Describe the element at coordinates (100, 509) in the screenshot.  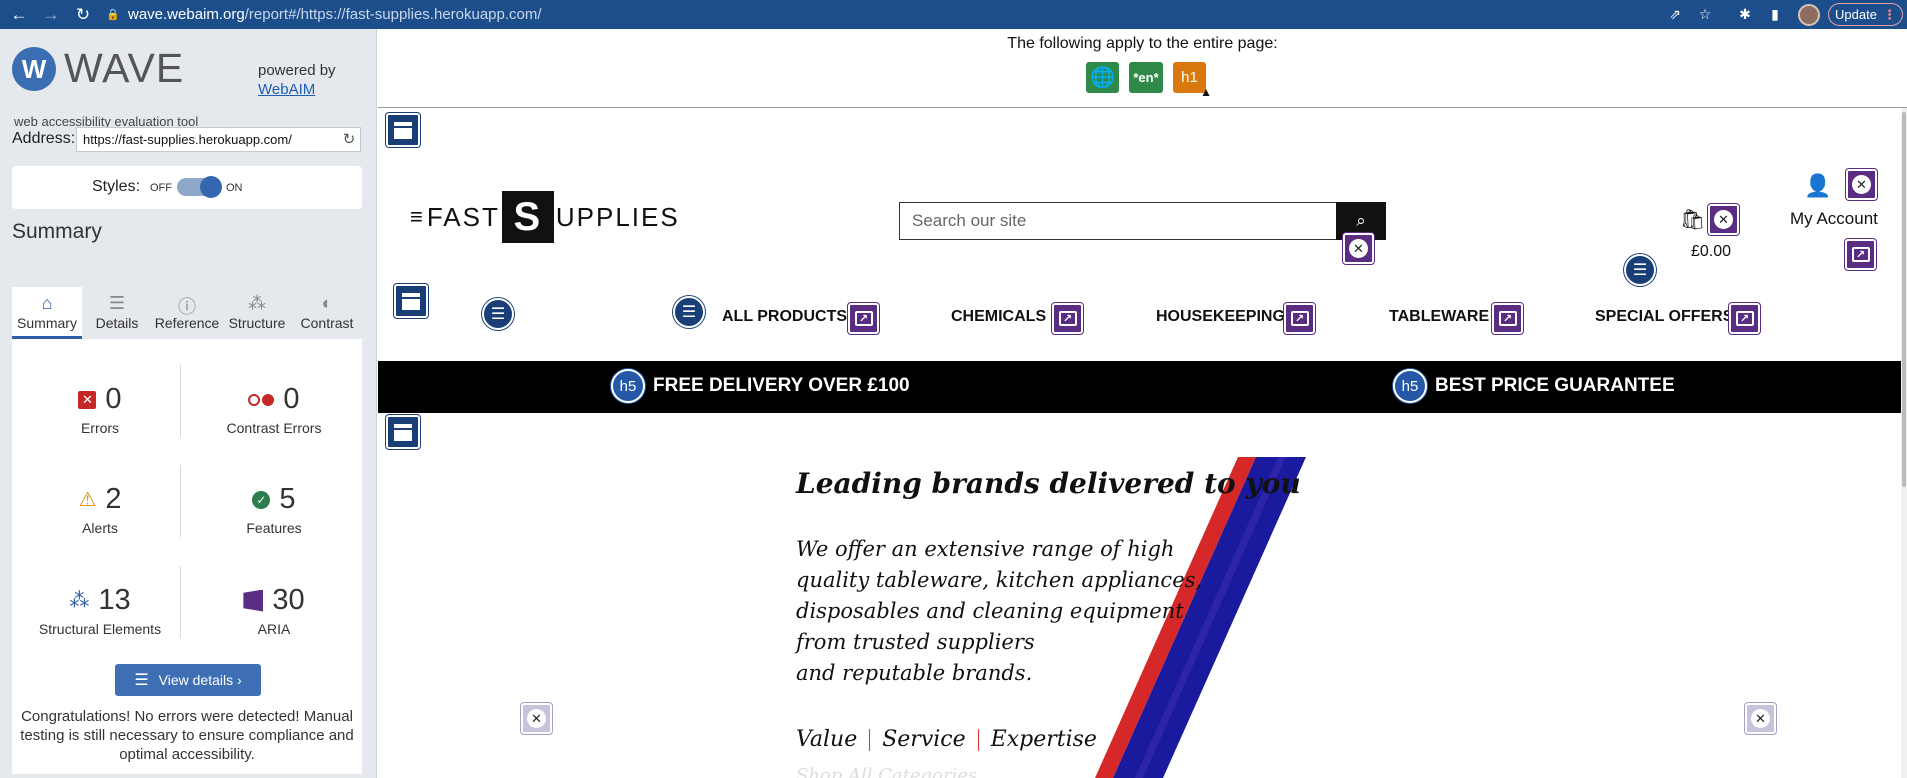
I see `stat-alerts: ⚠ 2 Alerts` at that location.